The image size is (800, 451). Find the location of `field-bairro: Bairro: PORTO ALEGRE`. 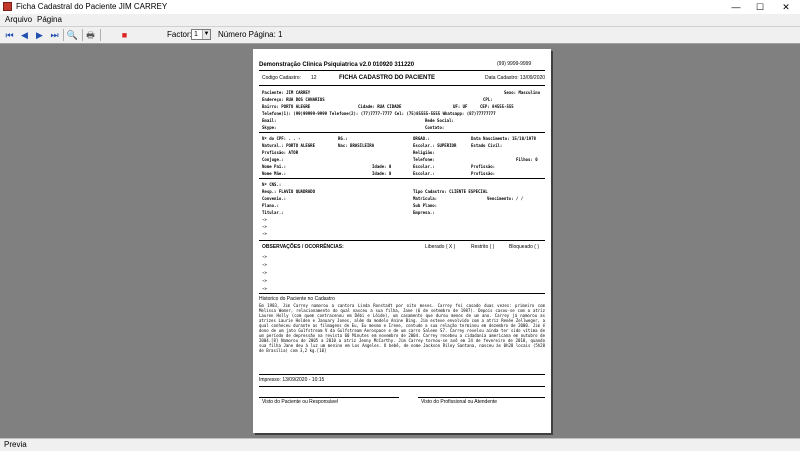

field-bairro: Bairro: PORTO ALEGRE is located at coordinates (286, 106).